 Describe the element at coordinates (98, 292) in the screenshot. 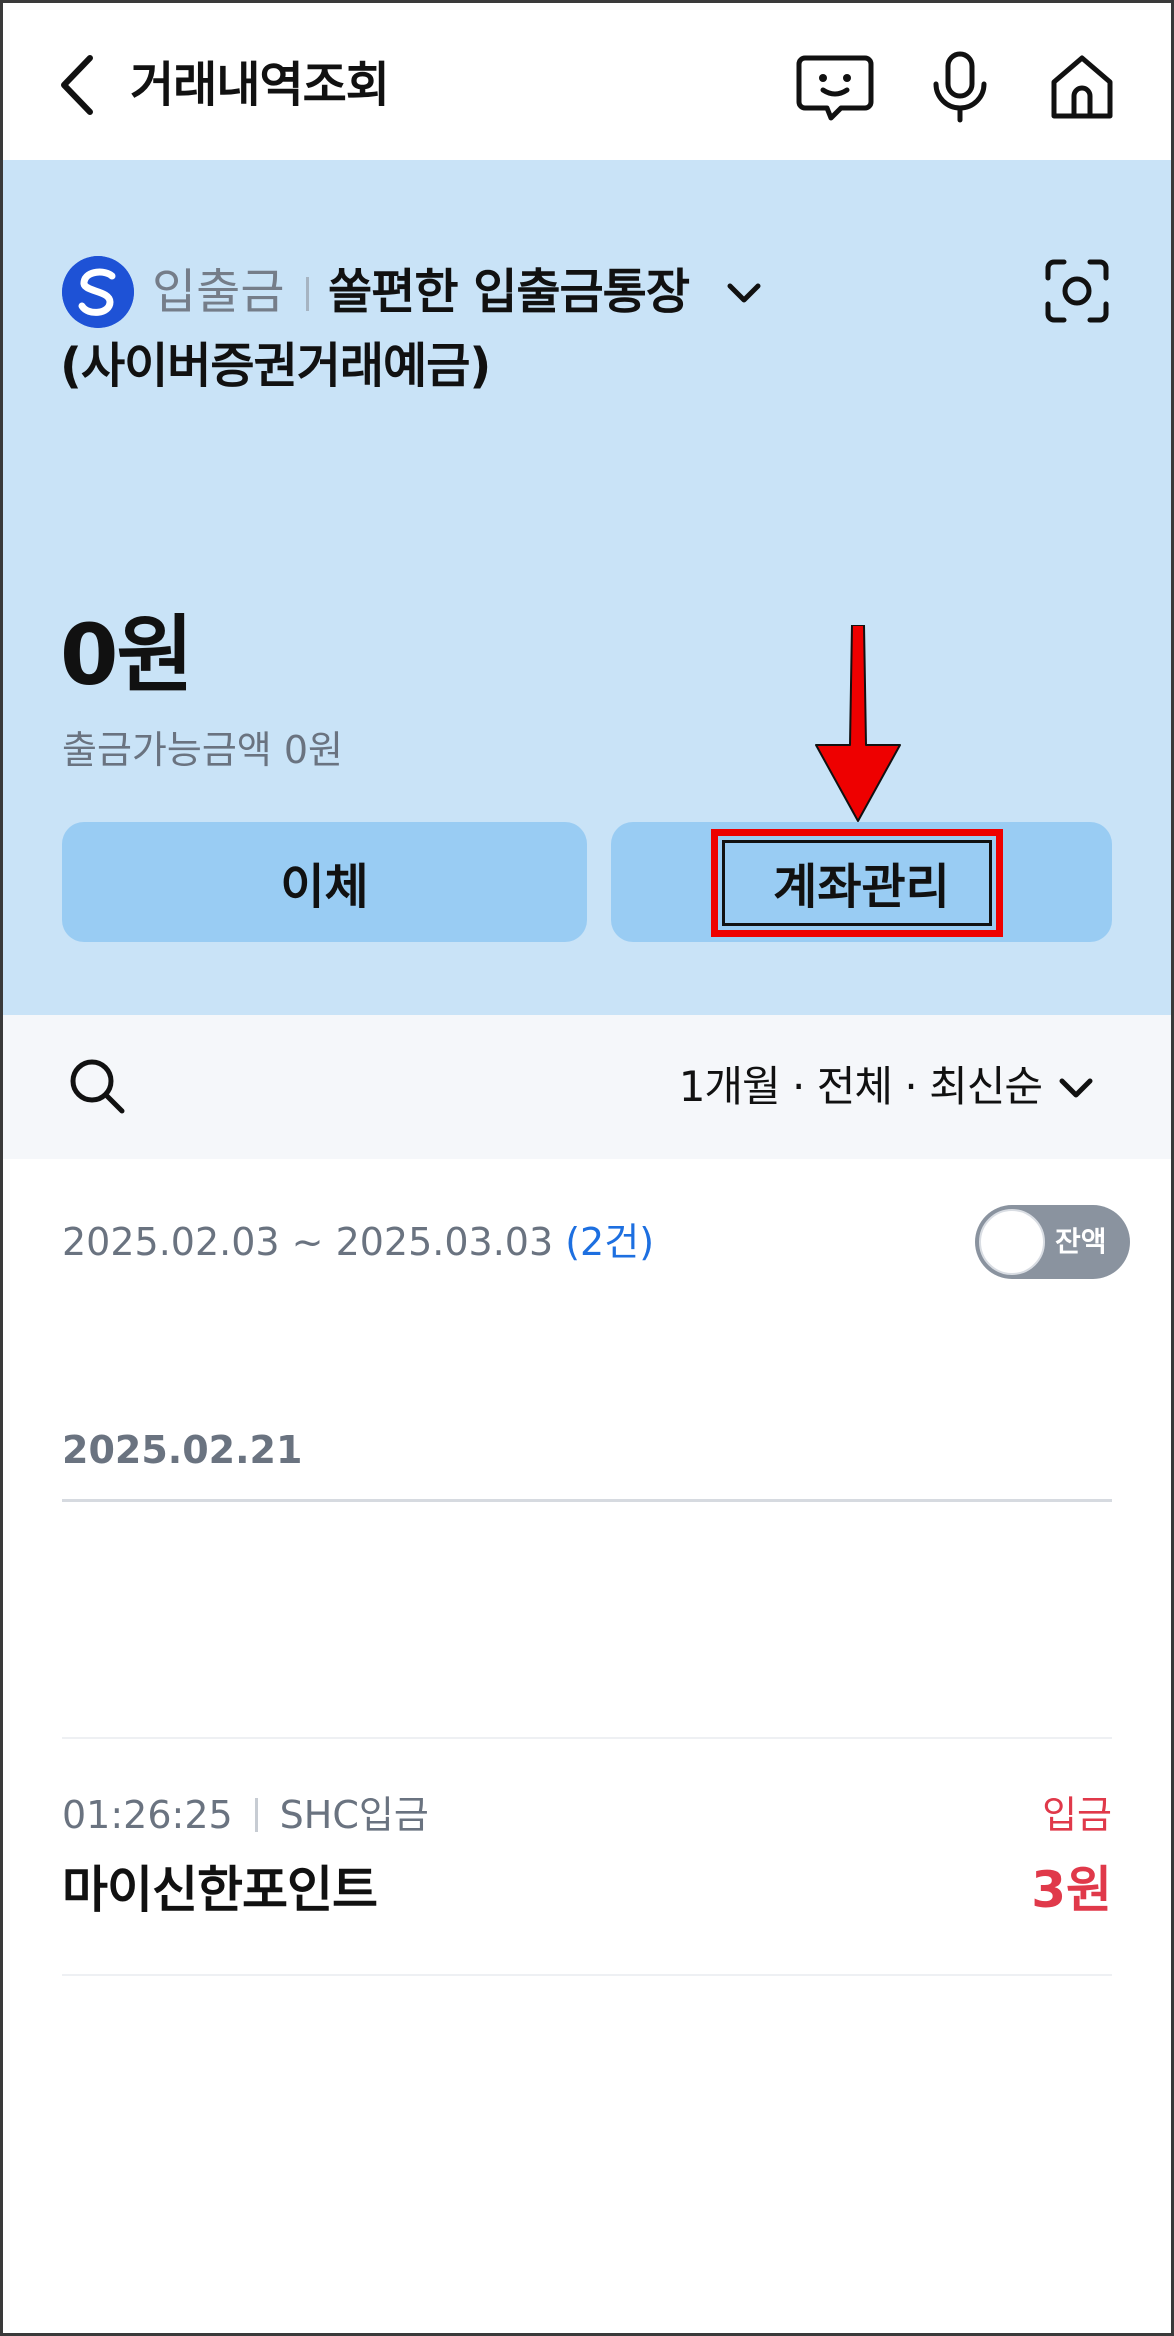

I see `bank-logo-icon` at that location.